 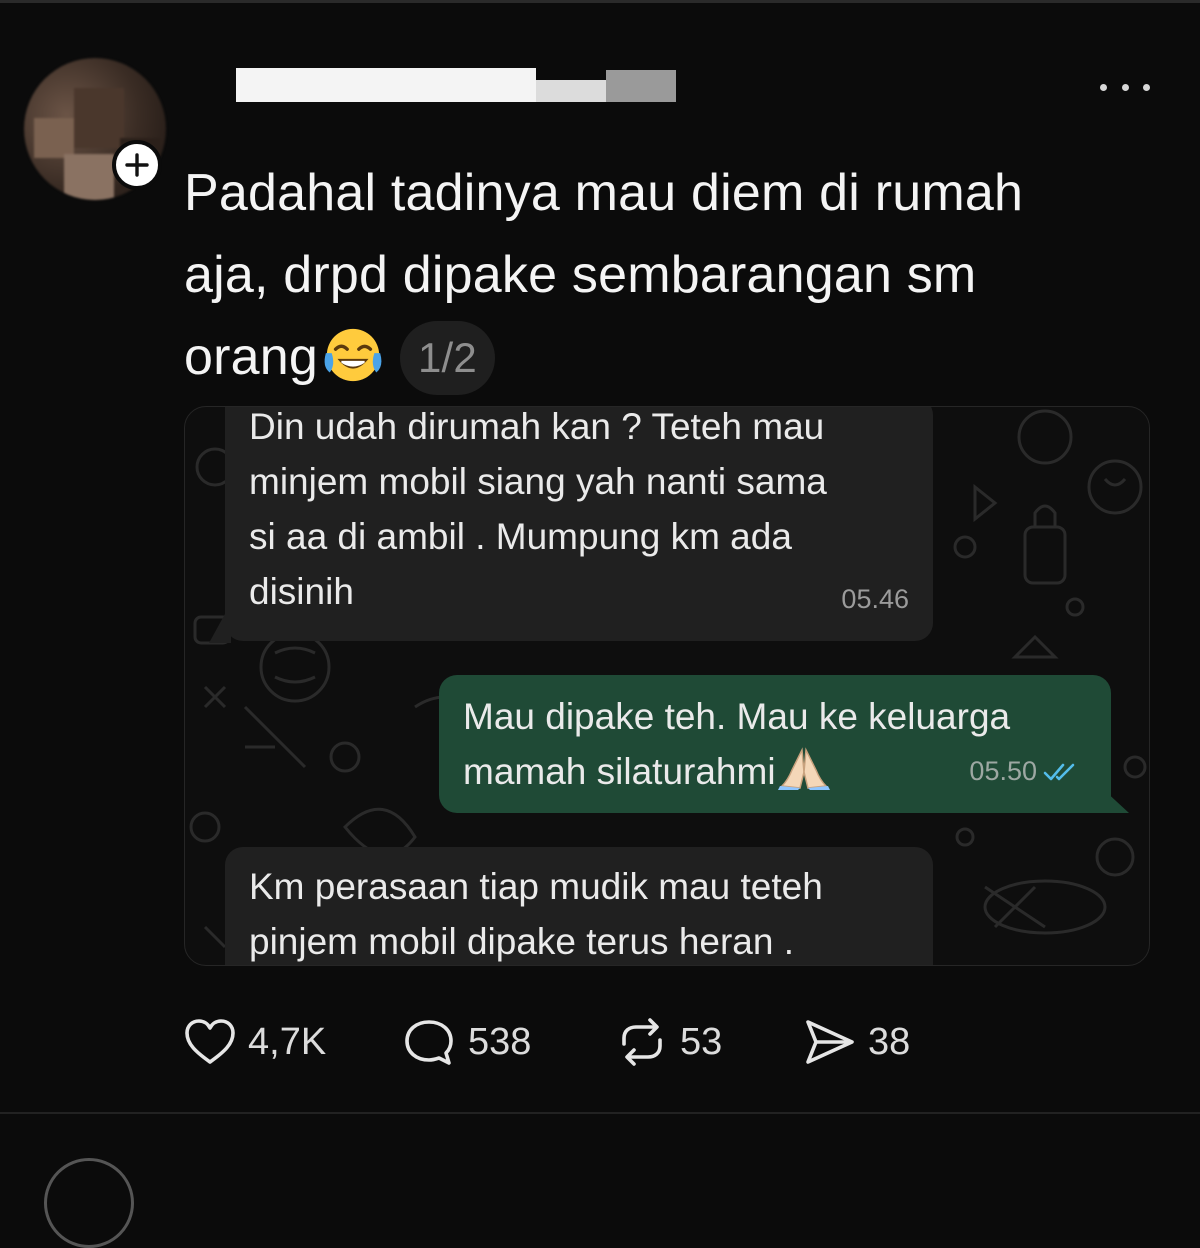 What do you see at coordinates (301, 591) in the screenshot?
I see `message-line: disinih` at bounding box center [301, 591].